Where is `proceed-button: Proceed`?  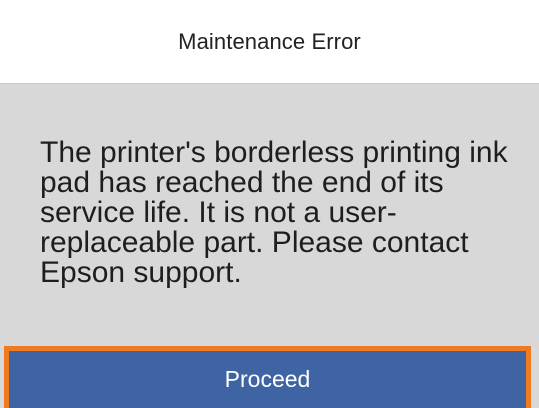 proceed-button: Proceed is located at coordinates (267, 377).